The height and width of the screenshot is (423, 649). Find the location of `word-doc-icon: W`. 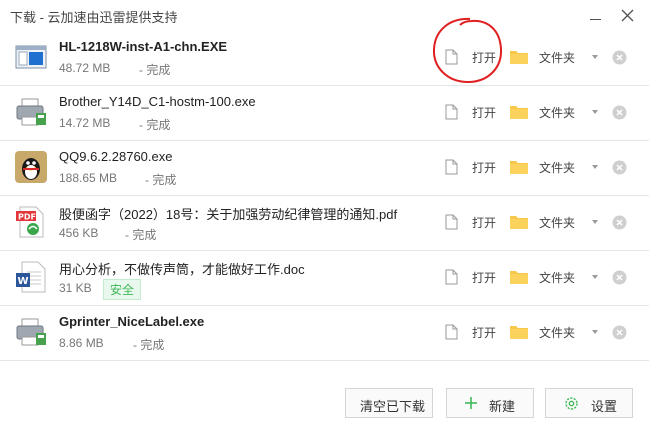

word-doc-icon: W is located at coordinates (31, 277).